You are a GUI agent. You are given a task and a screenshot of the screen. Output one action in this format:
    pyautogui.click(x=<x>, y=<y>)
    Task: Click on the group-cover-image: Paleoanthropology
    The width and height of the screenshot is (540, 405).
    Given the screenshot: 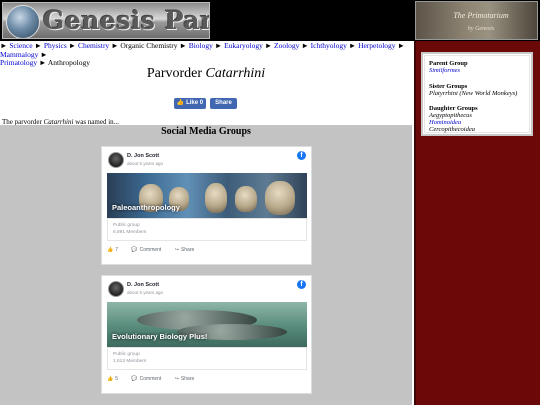 What is the action you would take?
    pyautogui.click(x=207, y=195)
    